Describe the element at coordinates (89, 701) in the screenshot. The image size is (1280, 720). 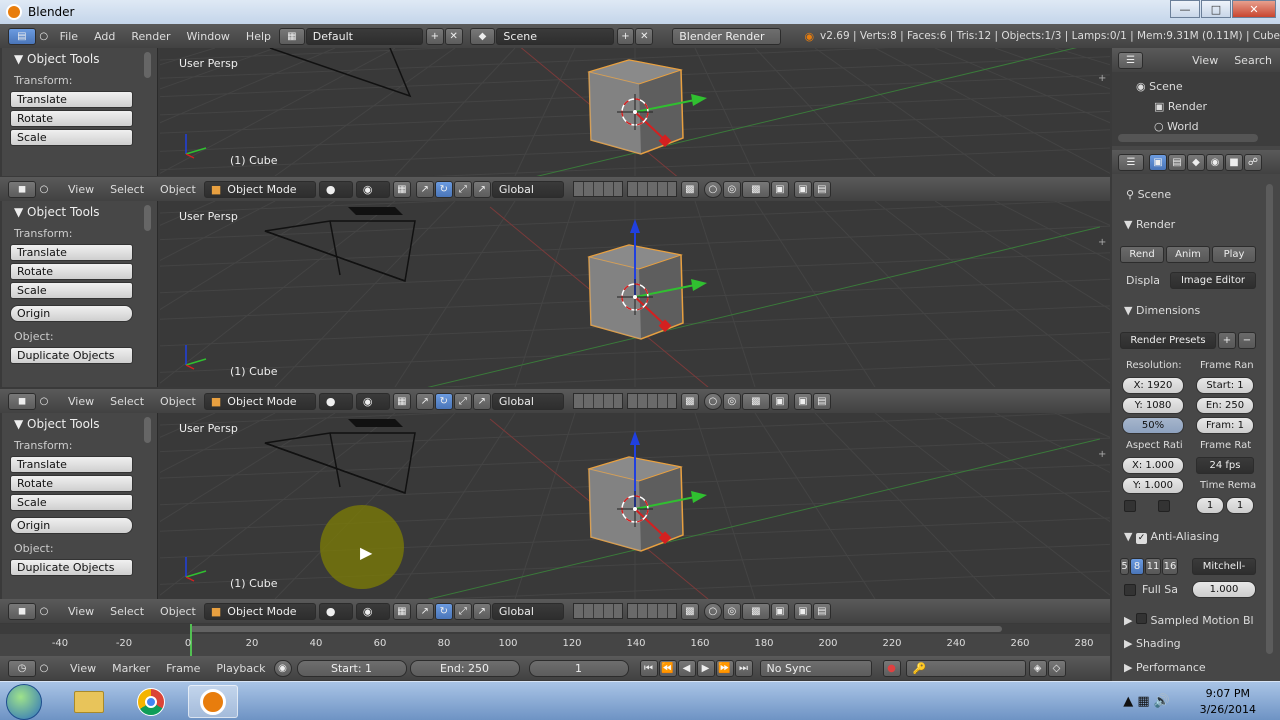
I see `file-explorer-icon` at that location.